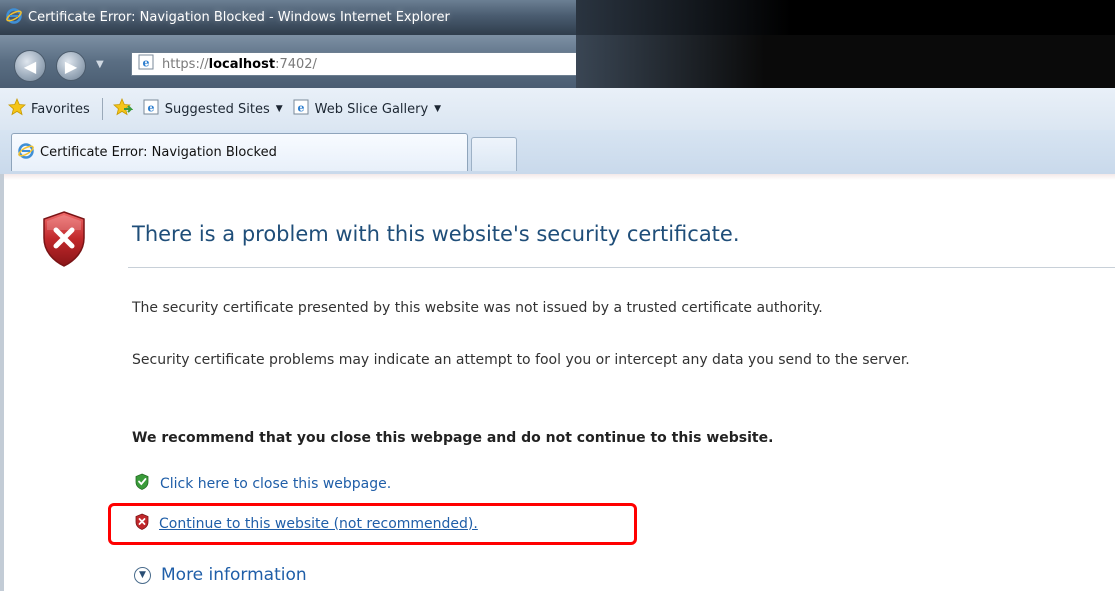 This screenshot has width=1115, height=591. What do you see at coordinates (102, 109) in the screenshot?
I see `favorites-separator` at bounding box center [102, 109].